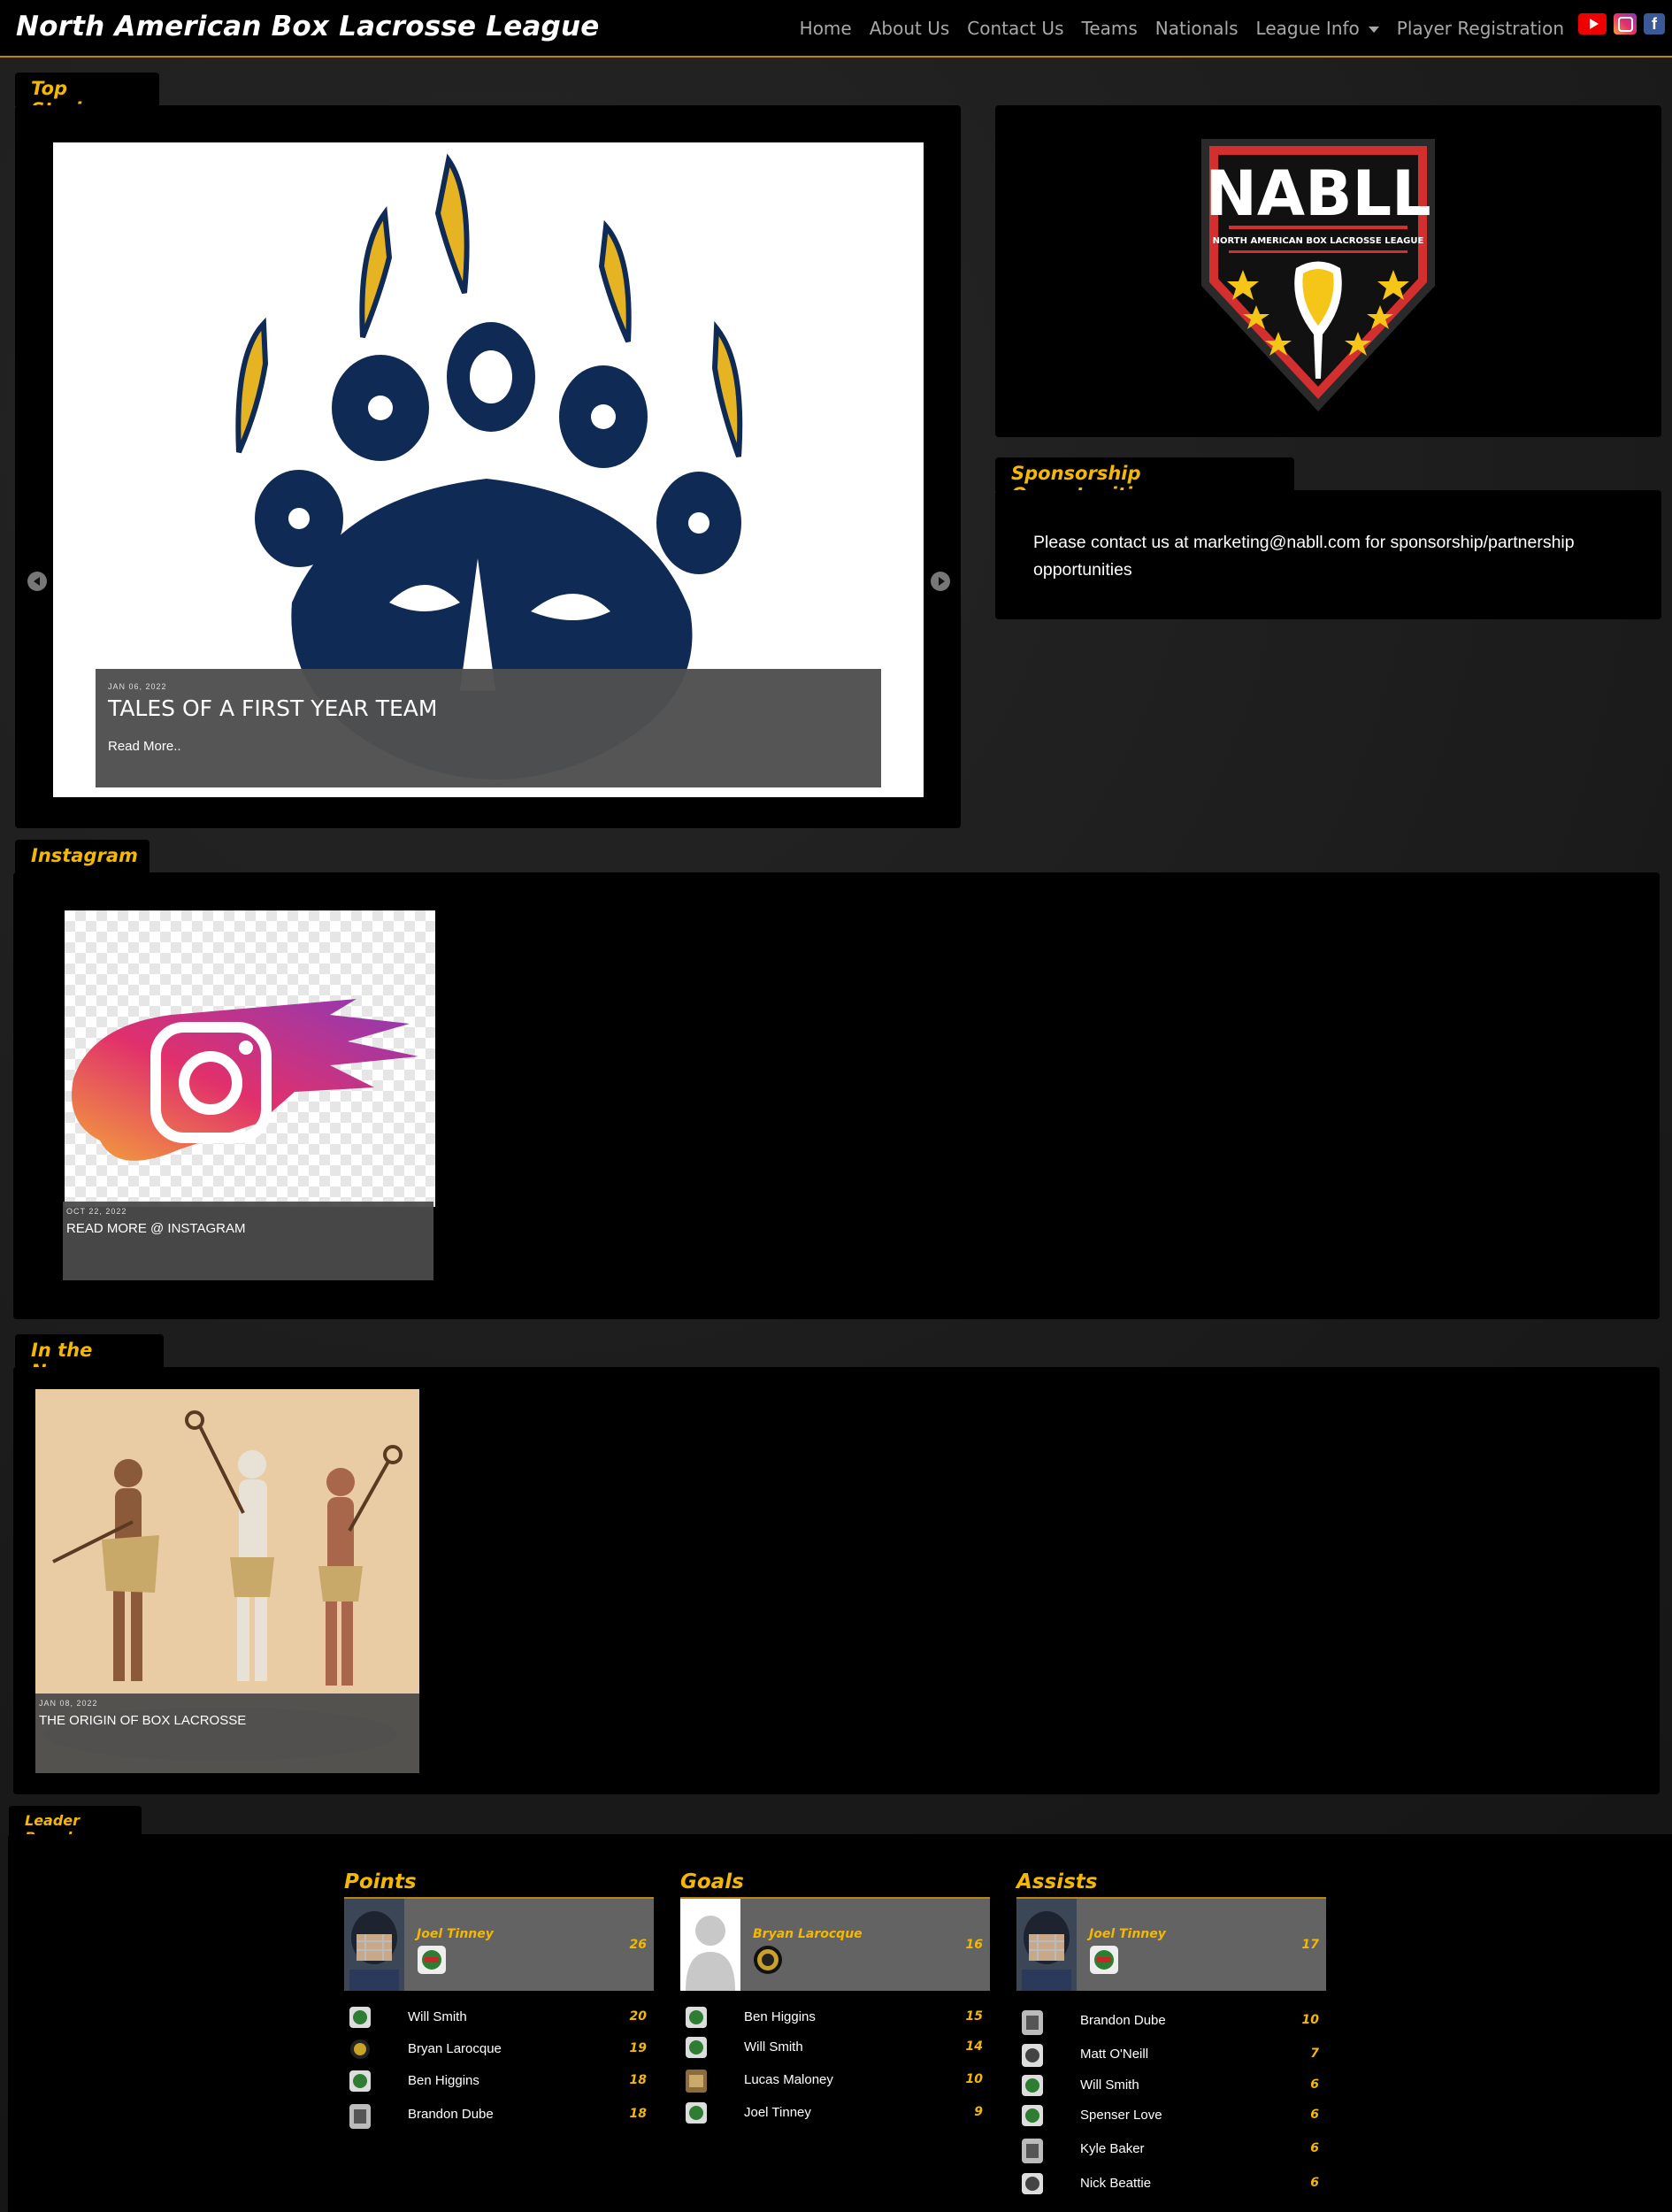  Describe the element at coordinates (1171, 2150) in the screenshot. I see `assists-row: Kyle Baker 6` at that location.